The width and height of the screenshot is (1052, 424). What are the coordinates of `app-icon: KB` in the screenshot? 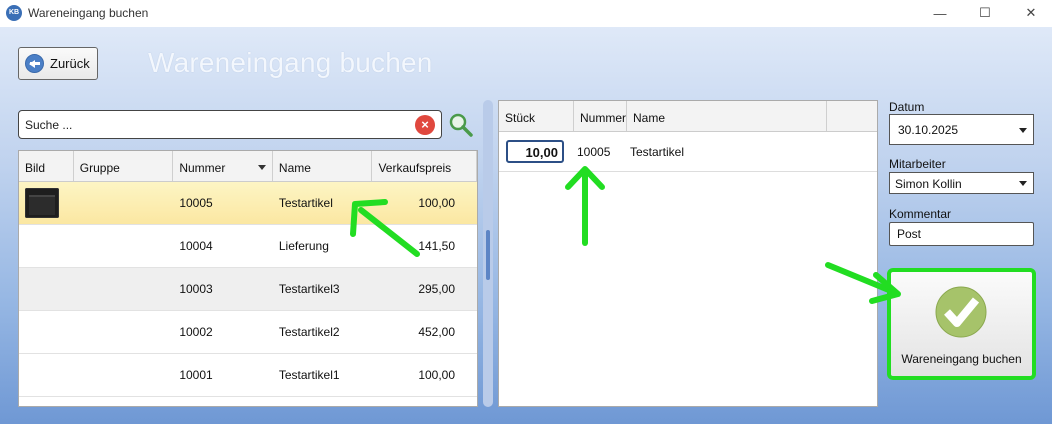 It's located at (14, 13).